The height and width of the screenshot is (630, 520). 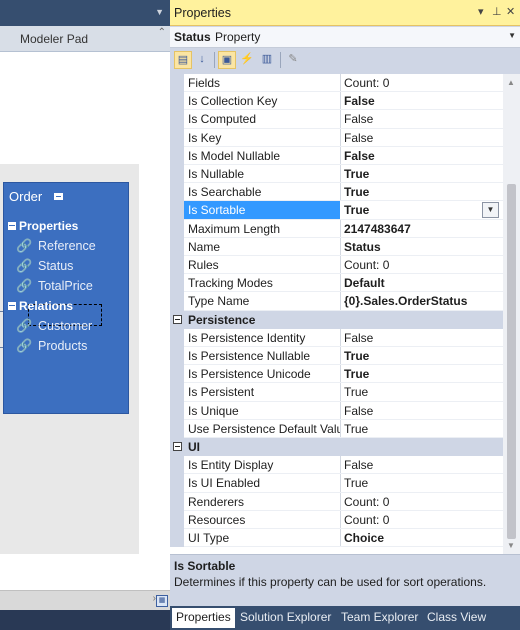 What do you see at coordinates (85, 600) in the screenshot?
I see `horizontal-scrollbar: › ▦` at bounding box center [85, 600].